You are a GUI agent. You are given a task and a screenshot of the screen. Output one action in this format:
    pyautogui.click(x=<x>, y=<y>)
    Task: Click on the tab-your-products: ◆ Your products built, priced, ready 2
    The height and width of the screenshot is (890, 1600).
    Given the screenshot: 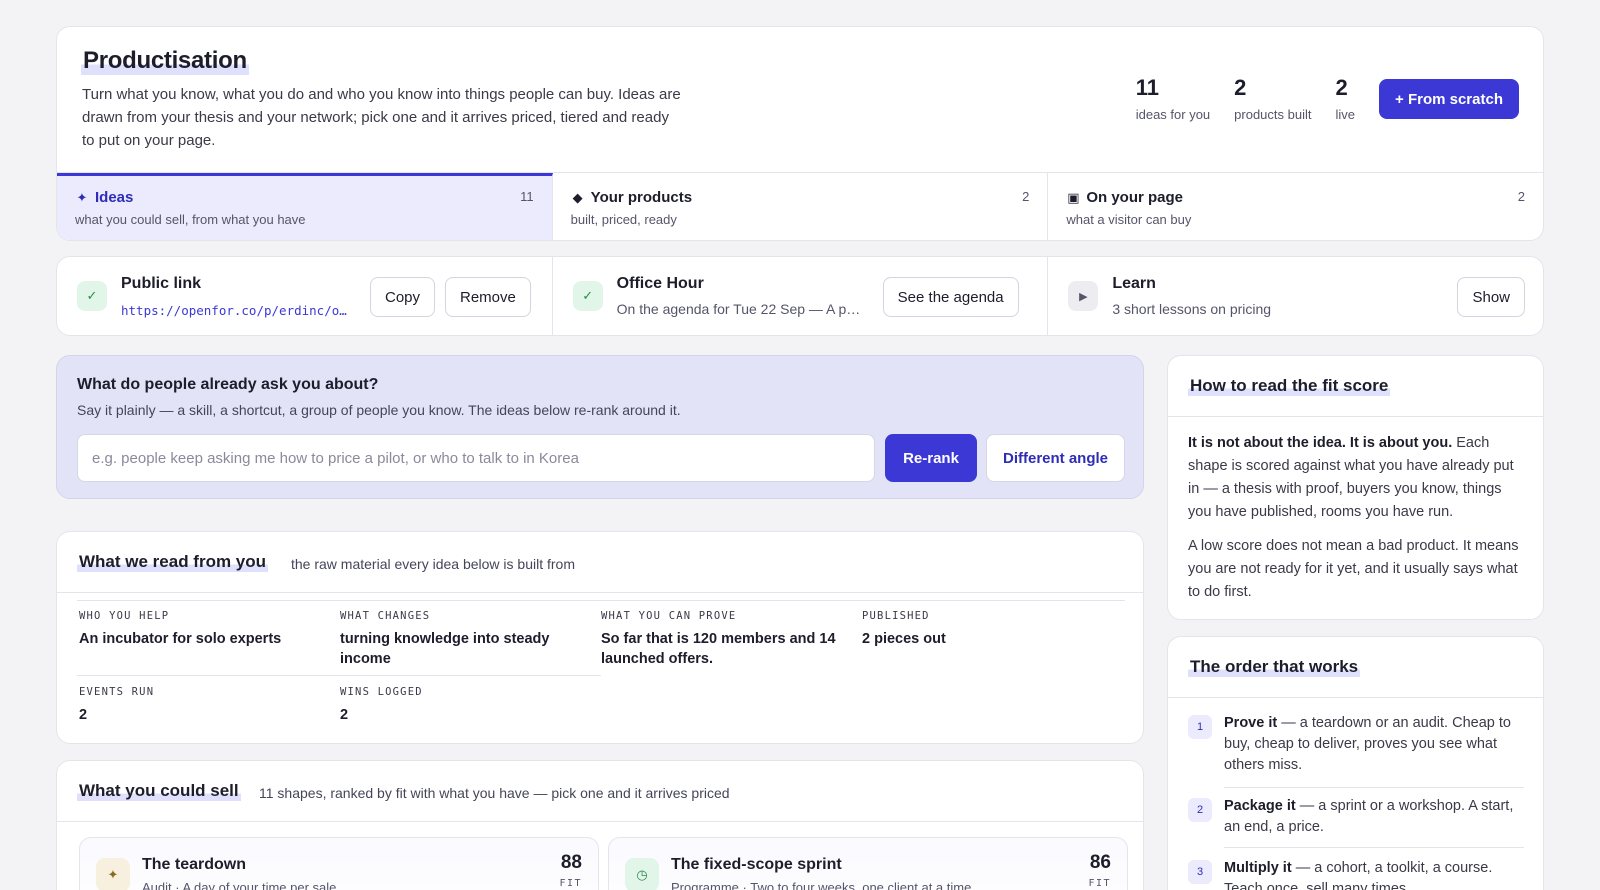 What is the action you would take?
    pyautogui.click(x=801, y=206)
    